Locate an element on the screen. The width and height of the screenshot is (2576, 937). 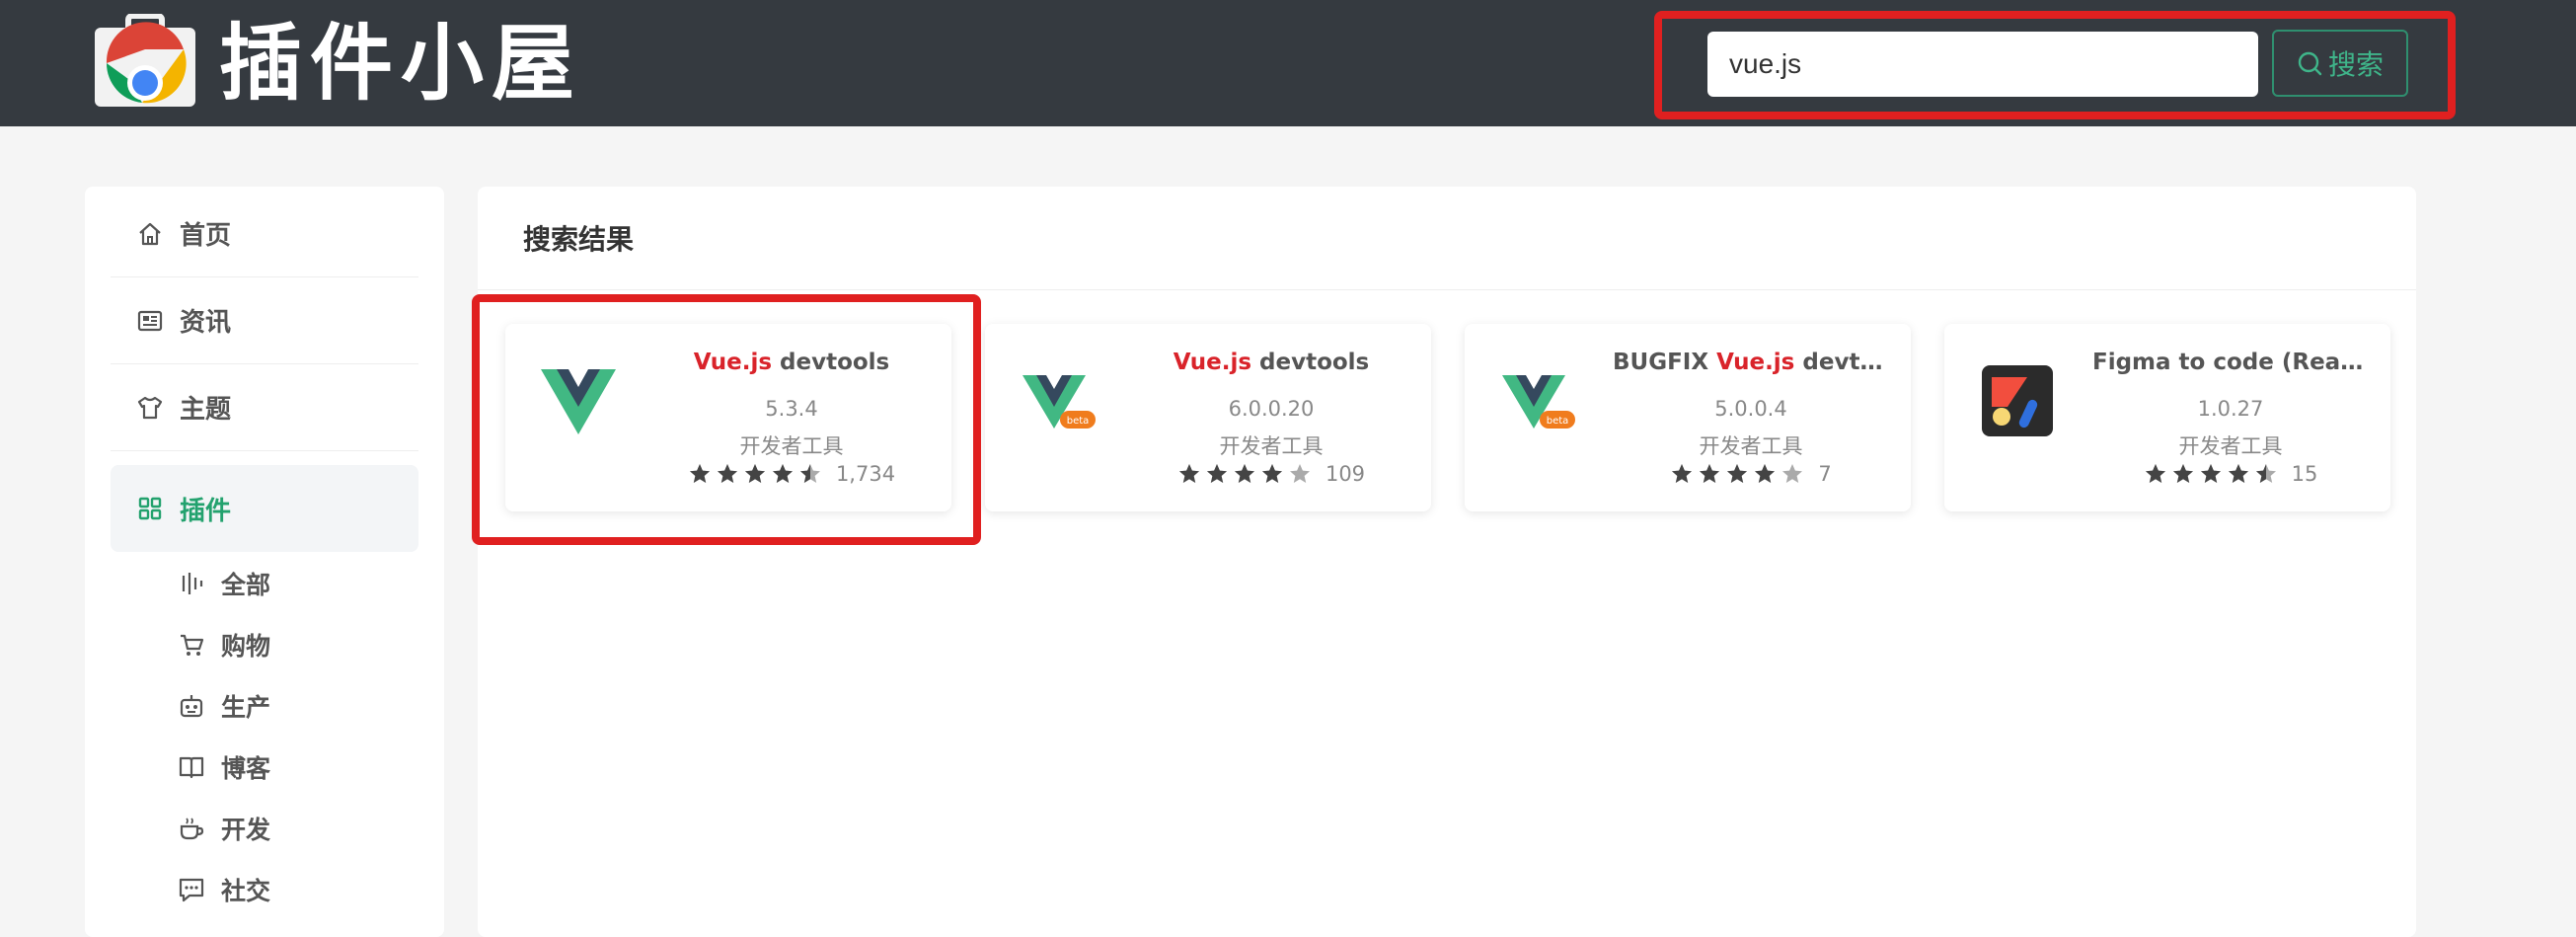
sidebar-subitem-social: 社交 is located at coordinates (224, 889).